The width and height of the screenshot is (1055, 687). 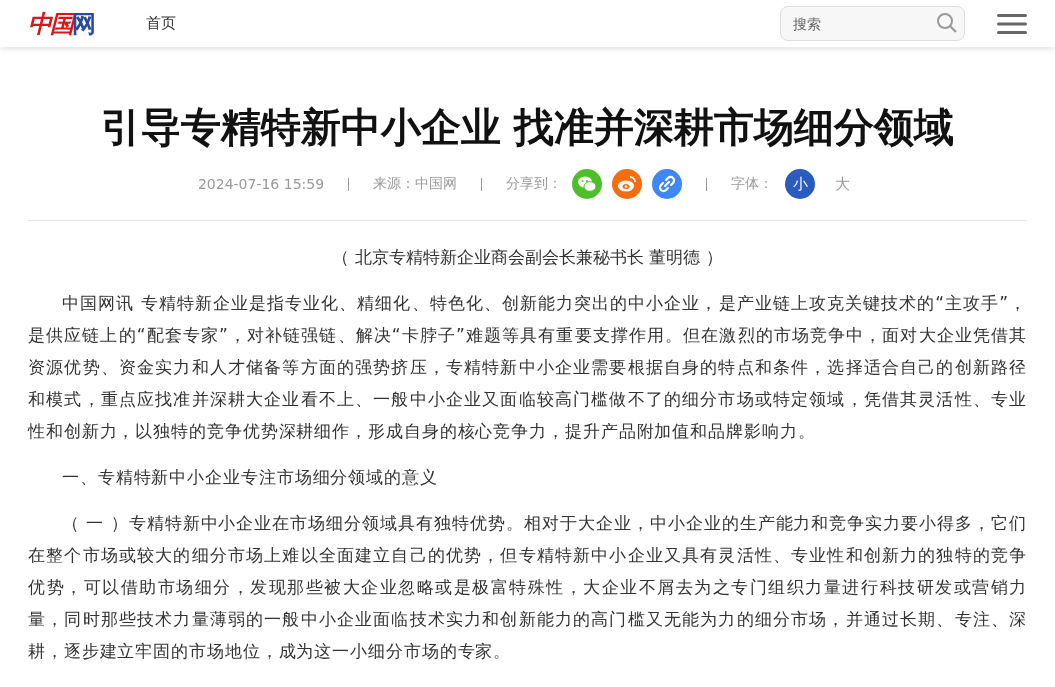 I want to click on eye-icon, so click(x=627, y=184).